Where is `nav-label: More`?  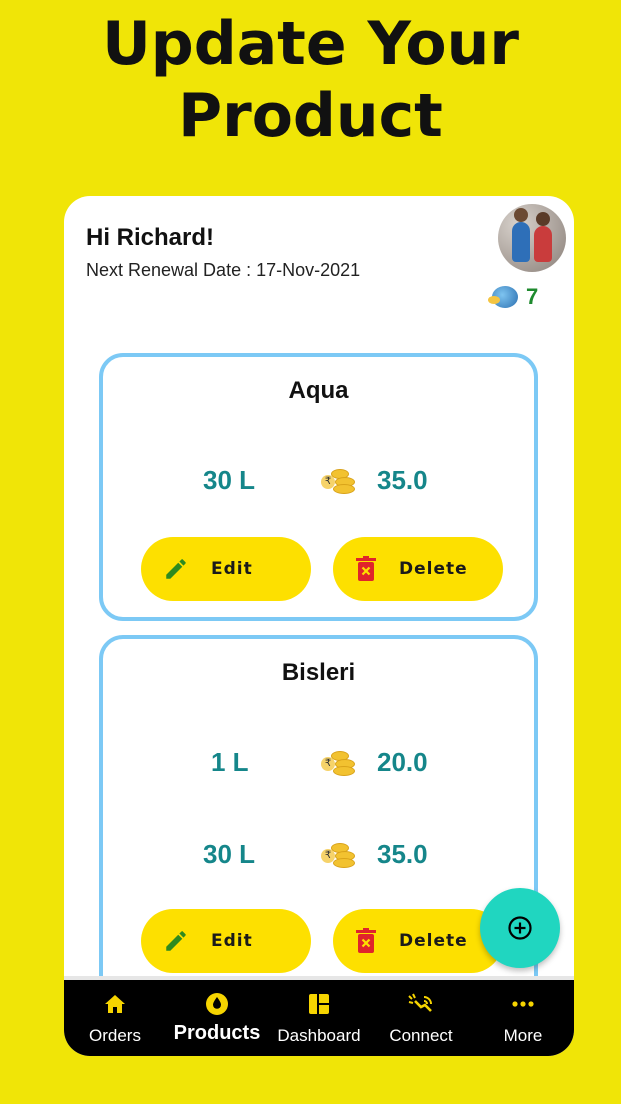 nav-label: More is located at coordinates (523, 1035).